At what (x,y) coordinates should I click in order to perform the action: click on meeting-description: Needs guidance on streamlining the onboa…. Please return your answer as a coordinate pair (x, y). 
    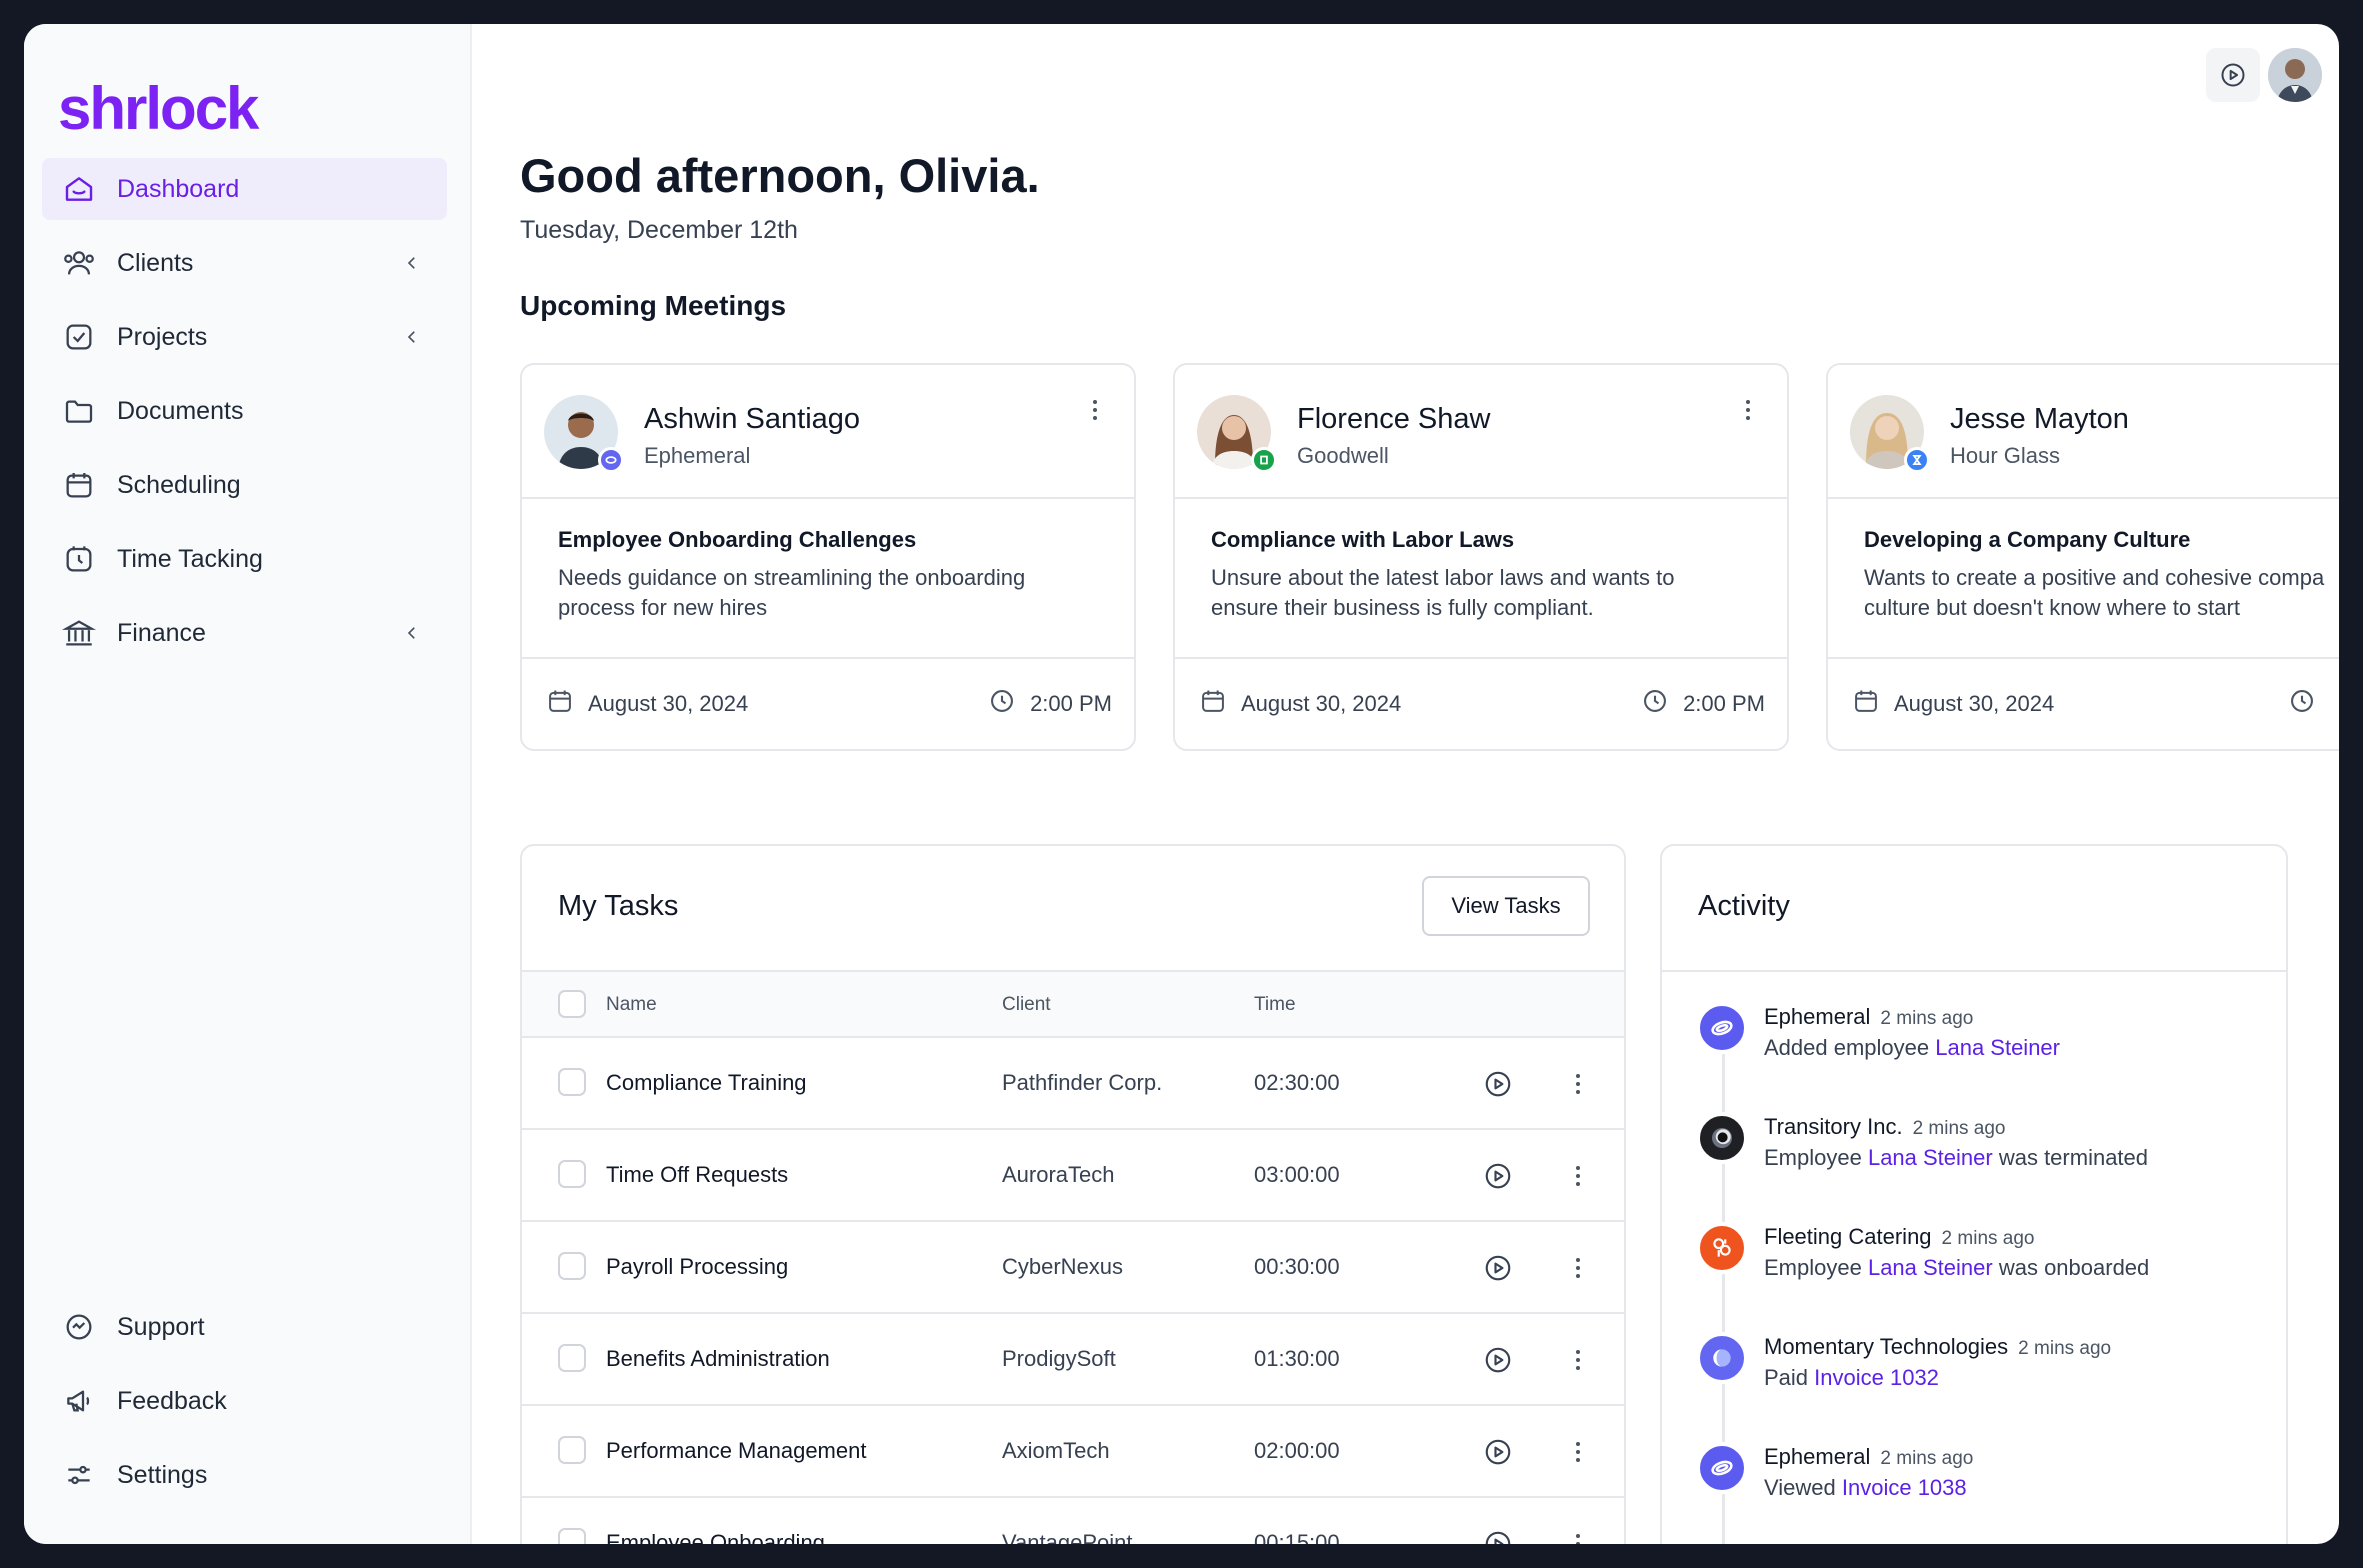
    Looking at the image, I should click on (838, 593).